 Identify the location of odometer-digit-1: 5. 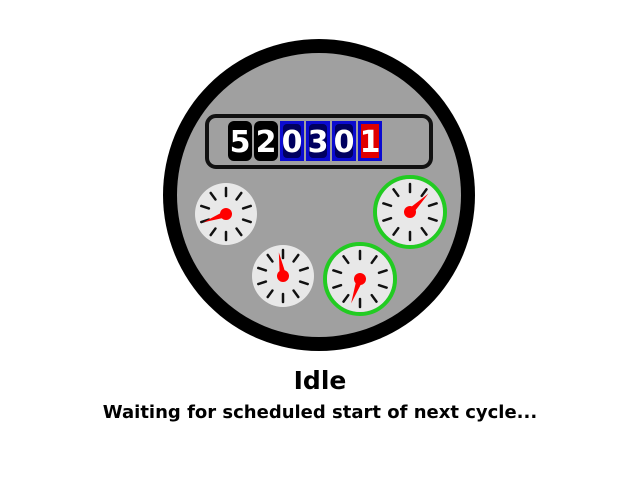
(240, 141).